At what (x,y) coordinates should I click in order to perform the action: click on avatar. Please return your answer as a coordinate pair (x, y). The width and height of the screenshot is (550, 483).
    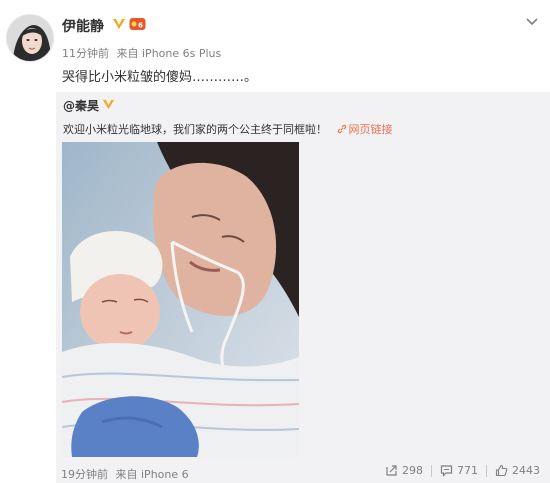
    Looking at the image, I should click on (30, 38).